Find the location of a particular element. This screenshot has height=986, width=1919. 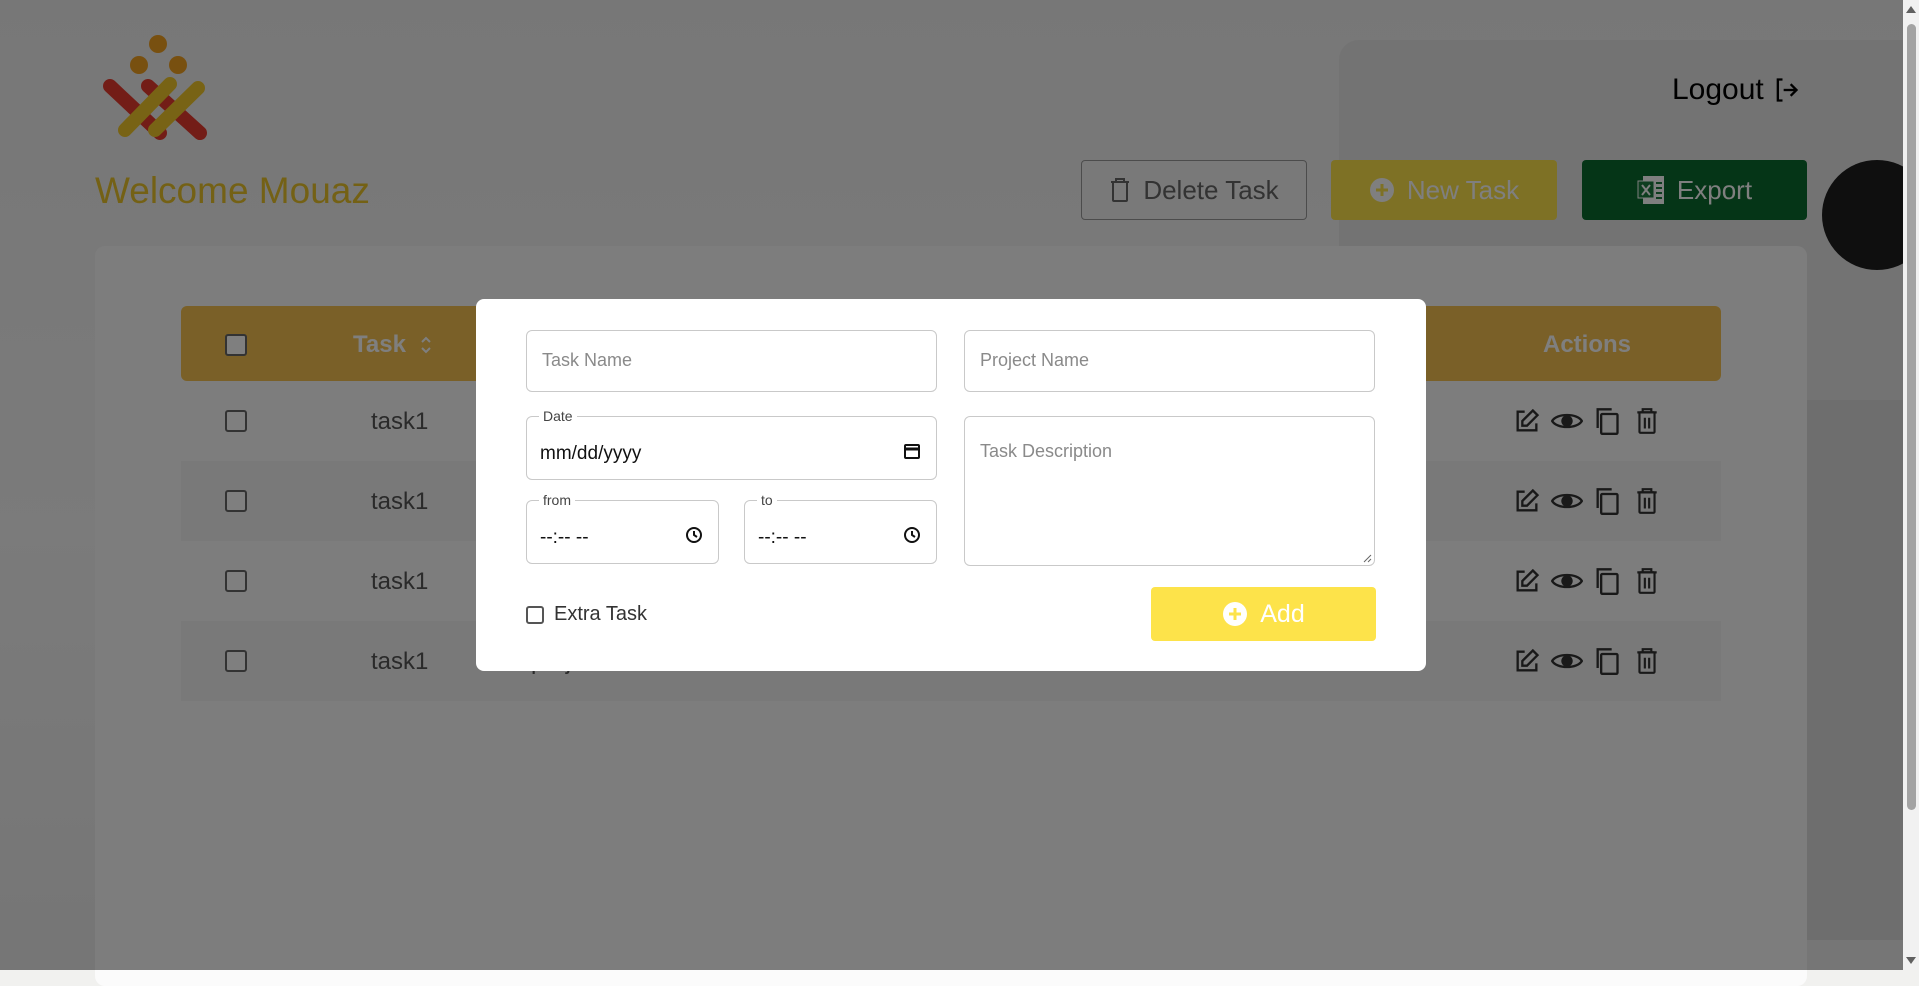

task-description-field is located at coordinates (1169, 491).